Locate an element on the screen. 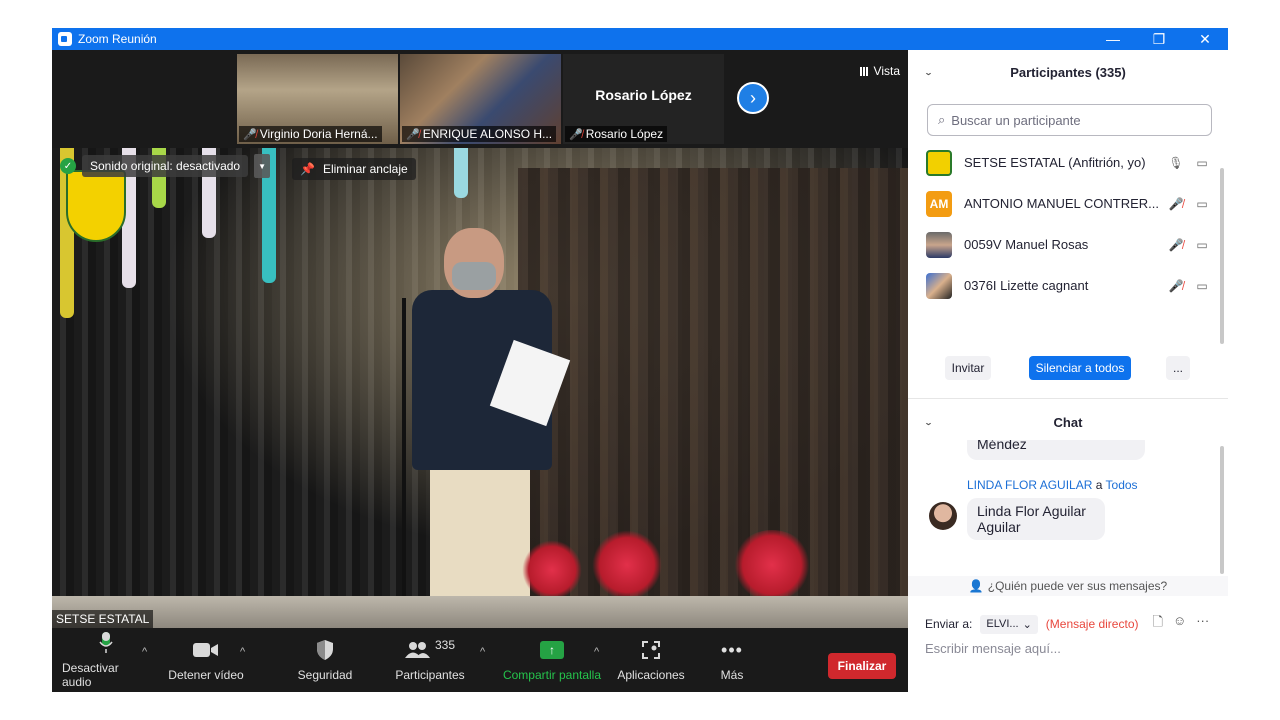  view-label: Vista is located at coordinates (886, 71).